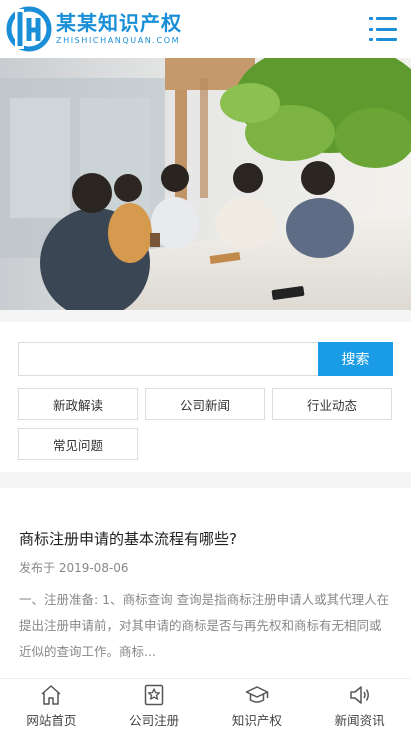  I want to click on logo: 某某知识产权 ZHISHICHANQUAN.COM, so click(94, 29).